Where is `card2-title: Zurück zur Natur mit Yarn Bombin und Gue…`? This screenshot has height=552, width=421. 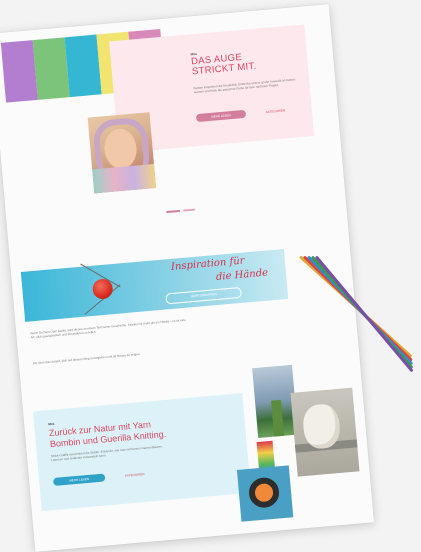 card2-title: Zurück zur Natur mit Yarn Bombin und Gue… is located at coordinates (144, 431).